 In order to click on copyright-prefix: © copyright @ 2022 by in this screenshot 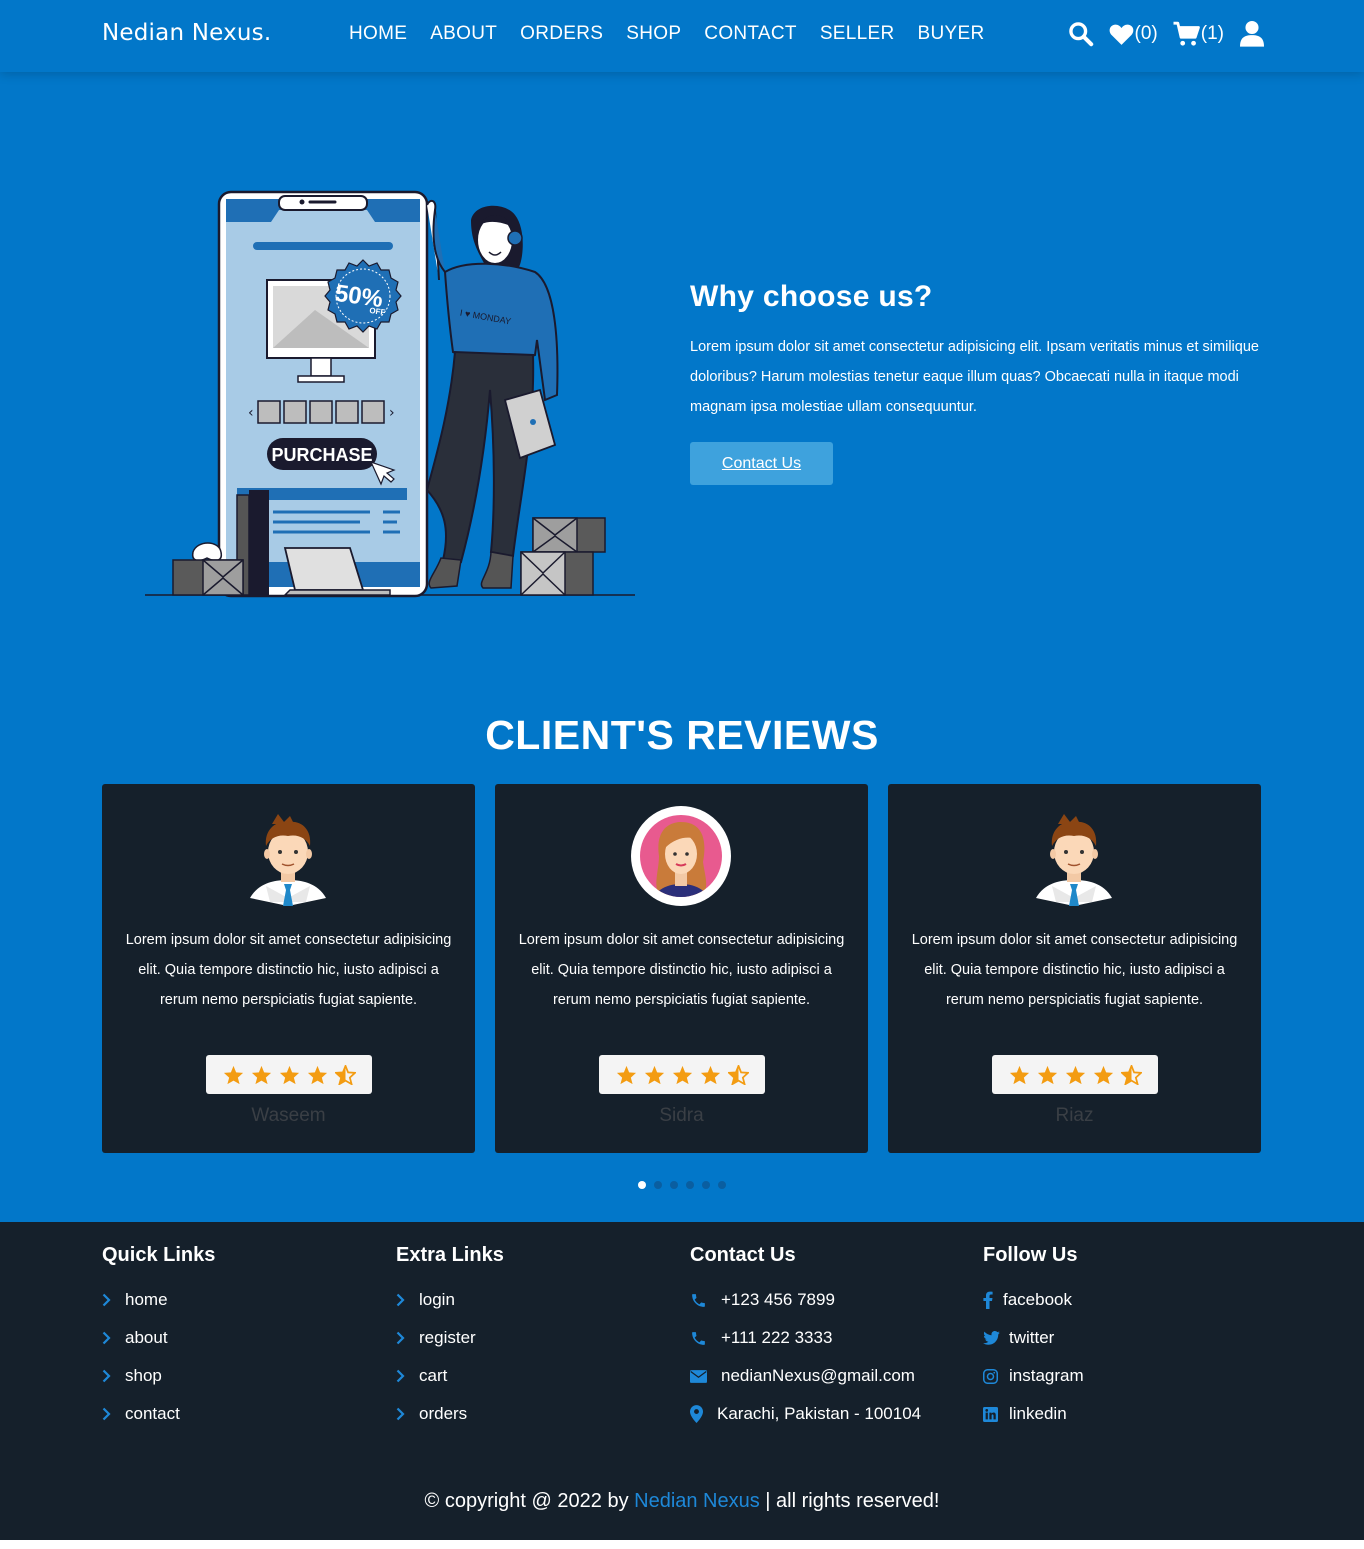, I will do `click(529, 1501)`.